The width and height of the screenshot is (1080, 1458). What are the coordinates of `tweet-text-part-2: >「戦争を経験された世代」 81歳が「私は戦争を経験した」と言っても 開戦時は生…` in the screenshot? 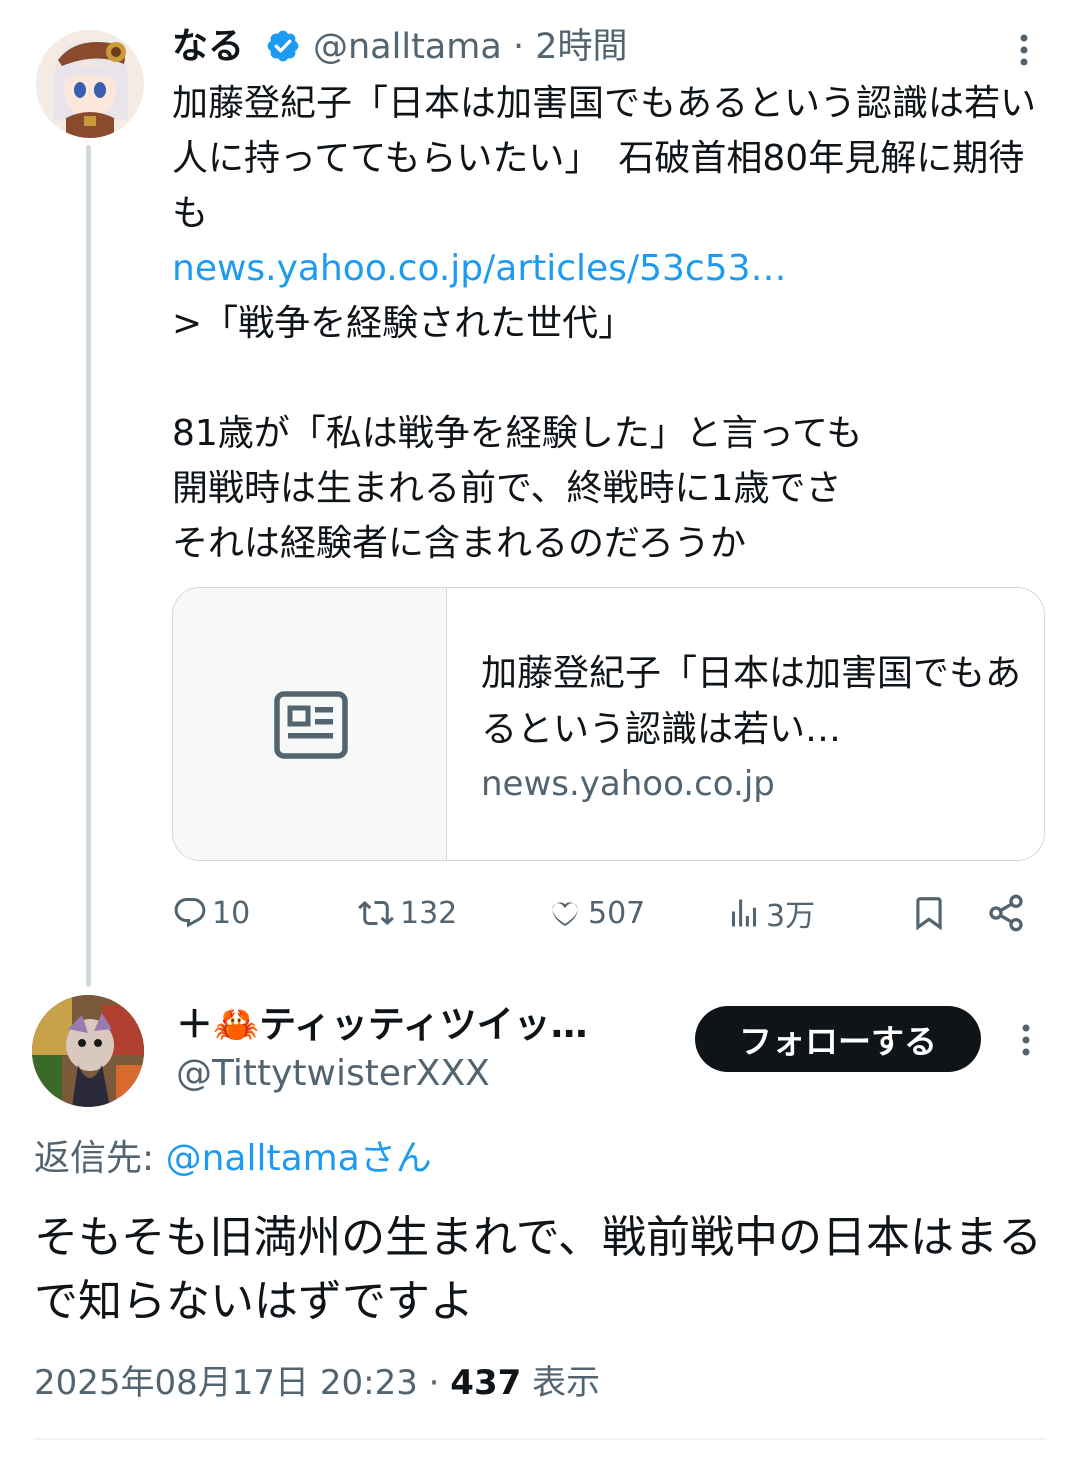 It's located at (517, 433).